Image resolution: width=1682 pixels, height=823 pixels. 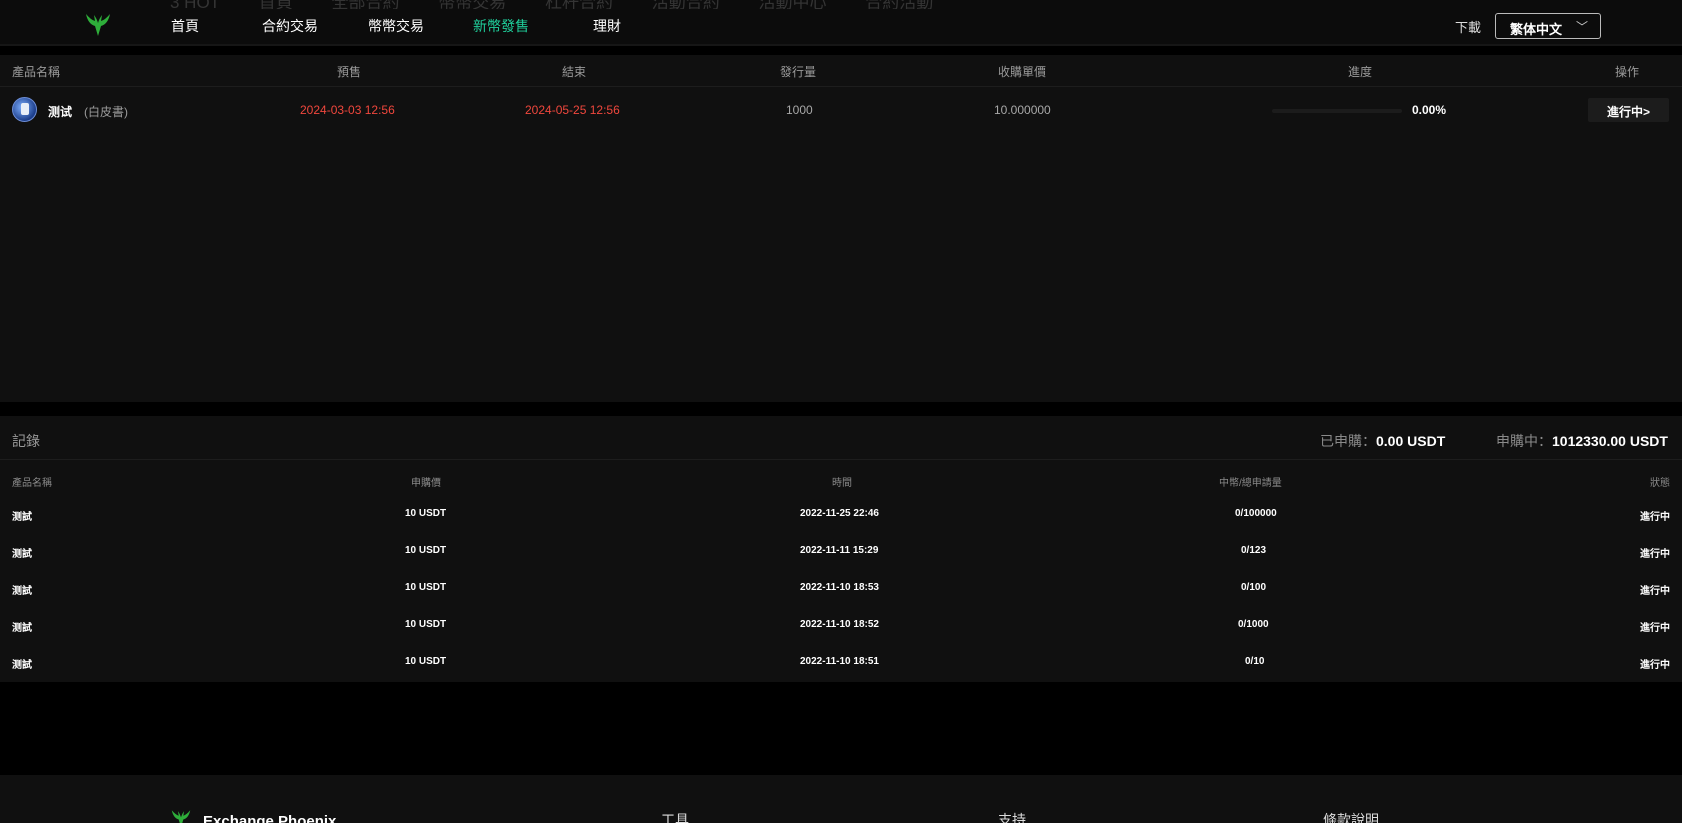 I want to click on whitepaper-link: (白皮書), so click(x=106, y=111).